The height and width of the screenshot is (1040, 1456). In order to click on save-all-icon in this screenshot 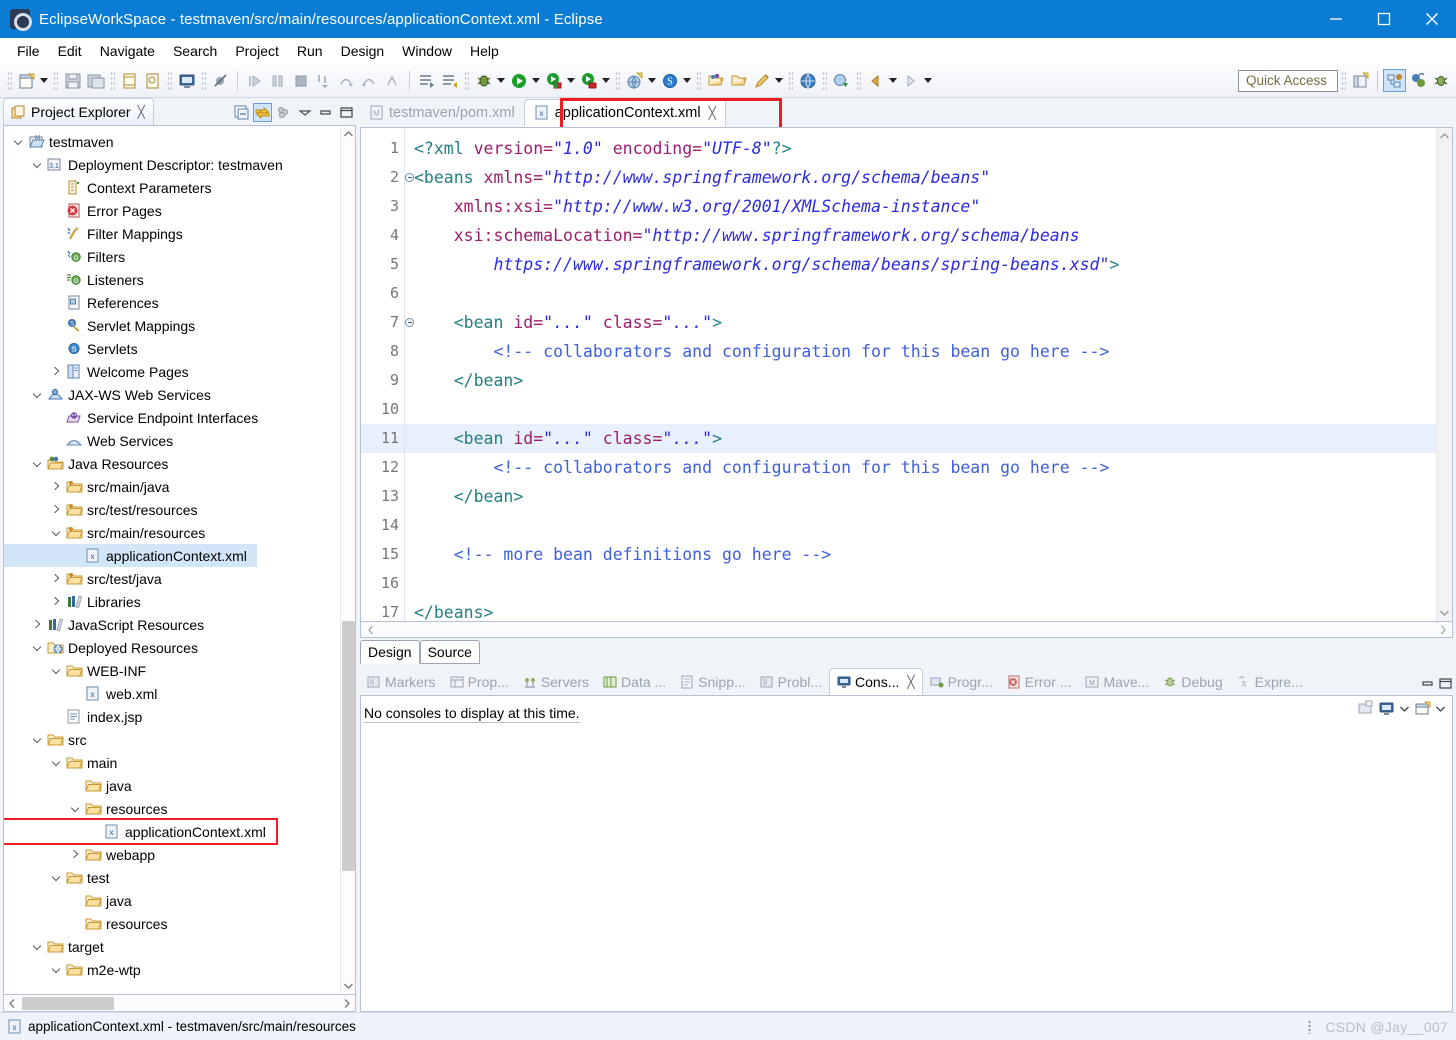, I will do `click(95, 80)`.